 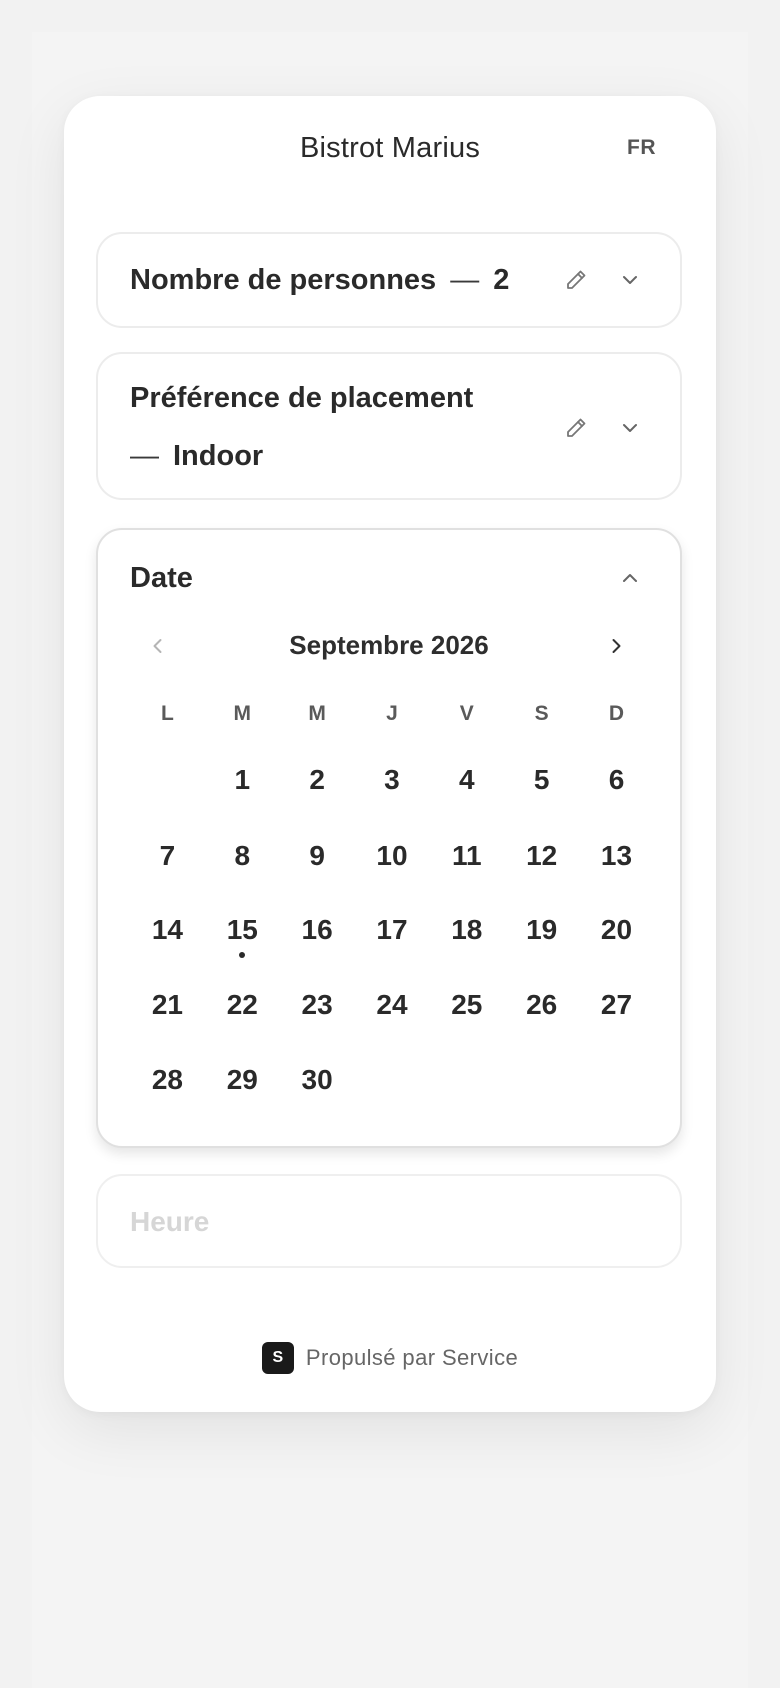 I want to click on persons-label: Nombre de personnes, so click(x=283, y=280).